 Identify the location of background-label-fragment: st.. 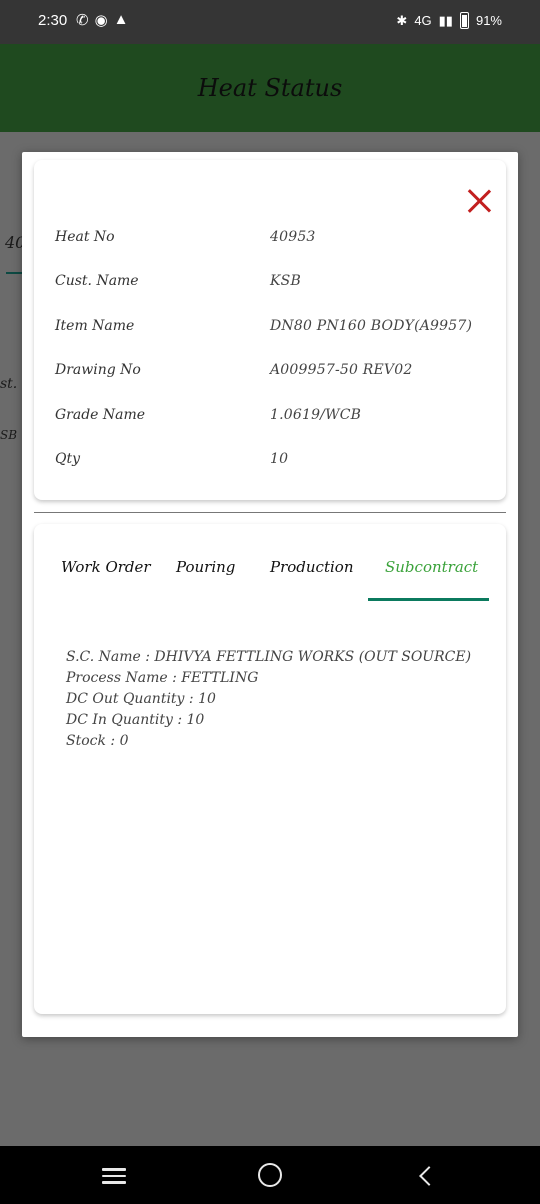
(9, 384).